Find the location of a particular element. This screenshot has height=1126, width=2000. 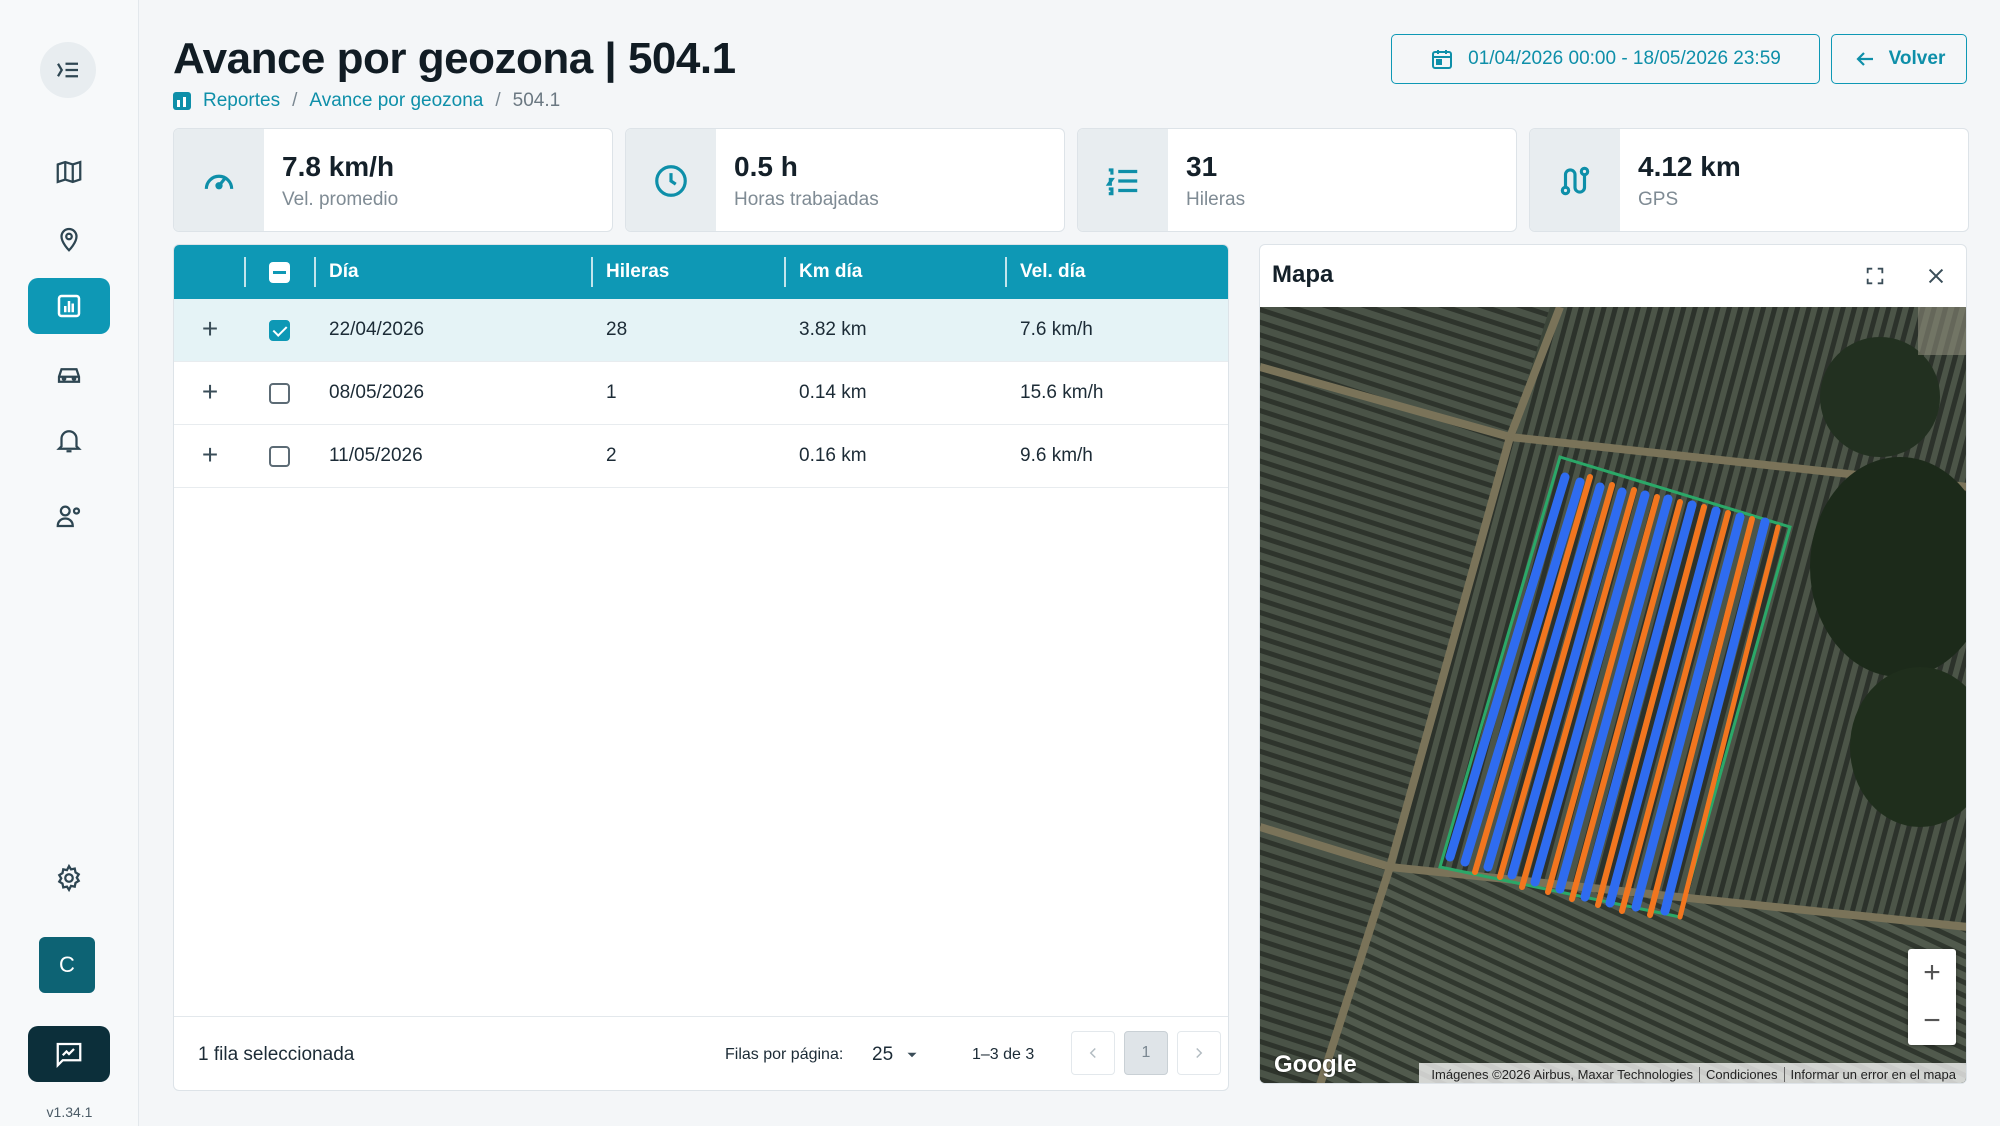

feedback-chart-icon is located at coordinates (69, 1055).